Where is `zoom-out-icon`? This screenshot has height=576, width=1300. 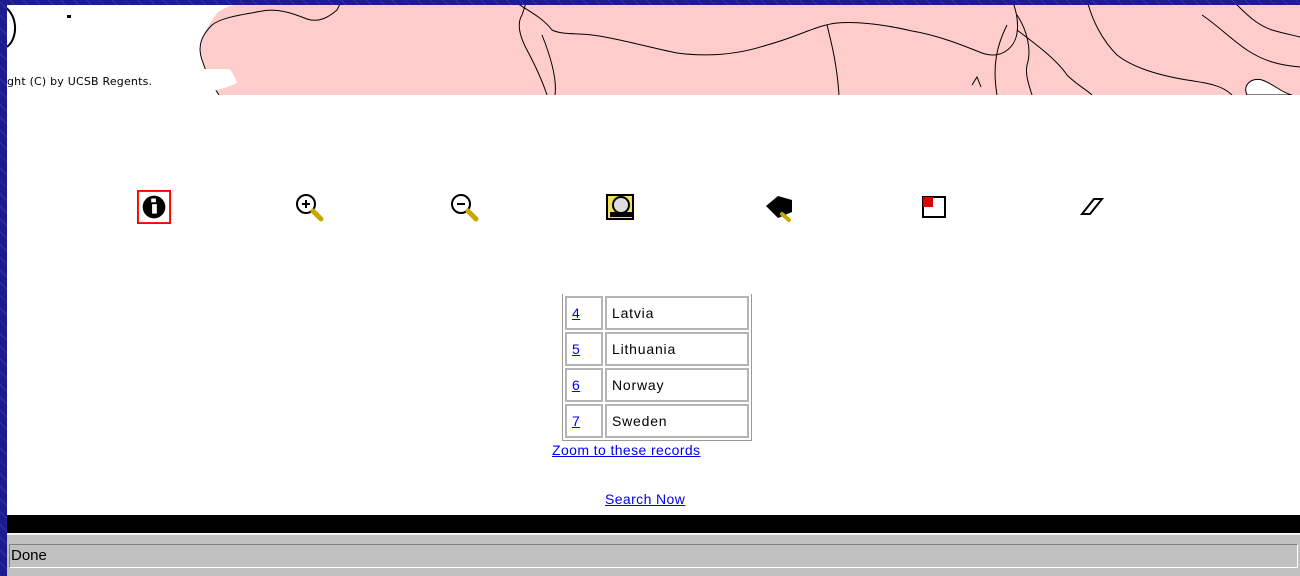
zoom-out-icon is located at coordinates (465, 208).